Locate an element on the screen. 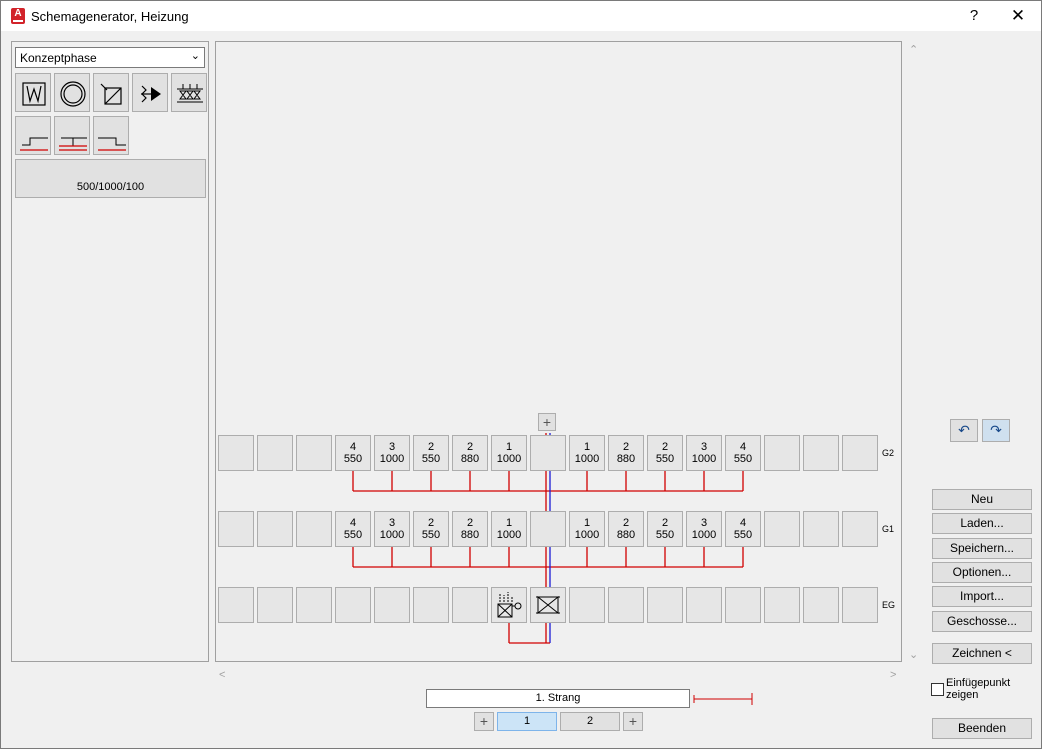 This screenshot has width=1042, height=749. floor-g2-cell-5: 3 1000 is located at coordinates (392, 453).